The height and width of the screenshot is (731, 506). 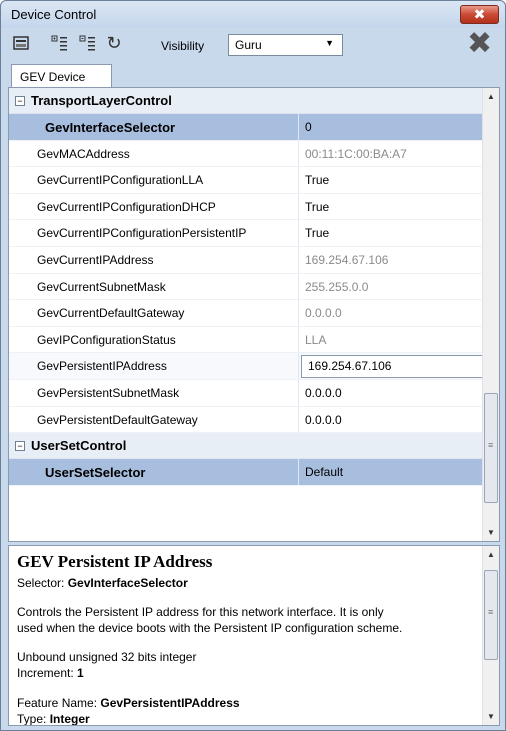 I want to click on property-name: GevPersistentIPAddress, so click(x=102, y=366).